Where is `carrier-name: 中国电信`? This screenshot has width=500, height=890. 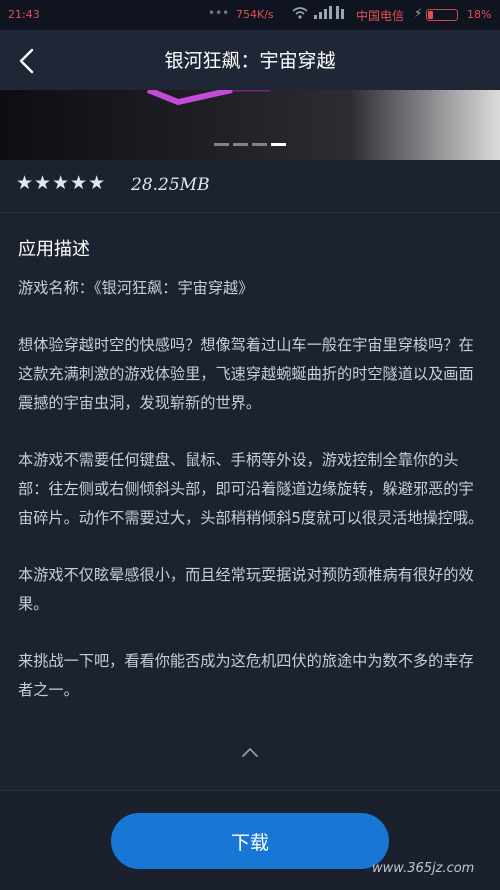
carrier-name: 中国电信 is located at coordinates (380, 16).